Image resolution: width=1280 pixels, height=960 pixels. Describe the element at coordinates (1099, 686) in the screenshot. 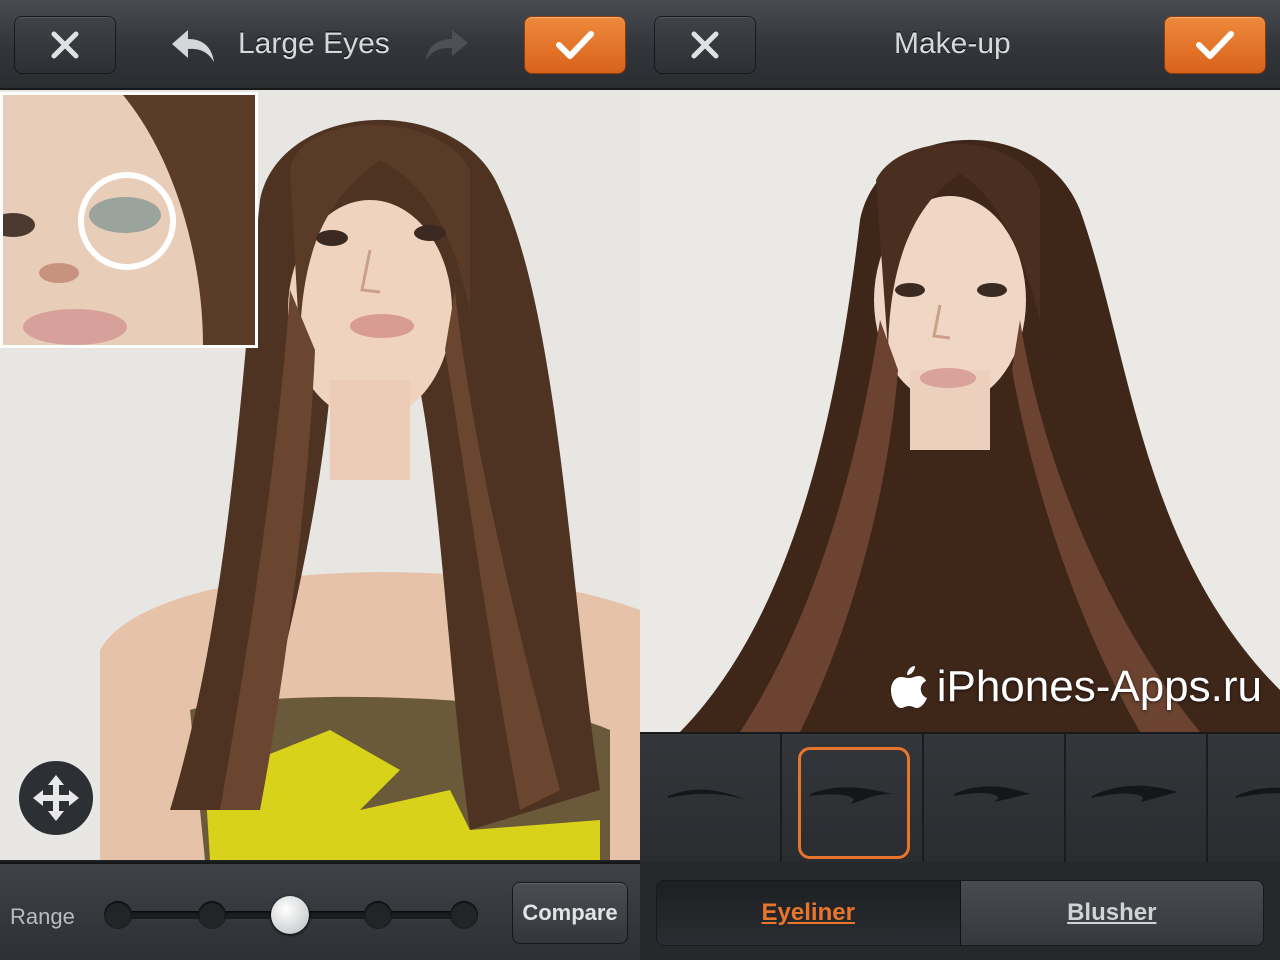

I see `watermark-text: iPhones-Apps.ru` at that location.